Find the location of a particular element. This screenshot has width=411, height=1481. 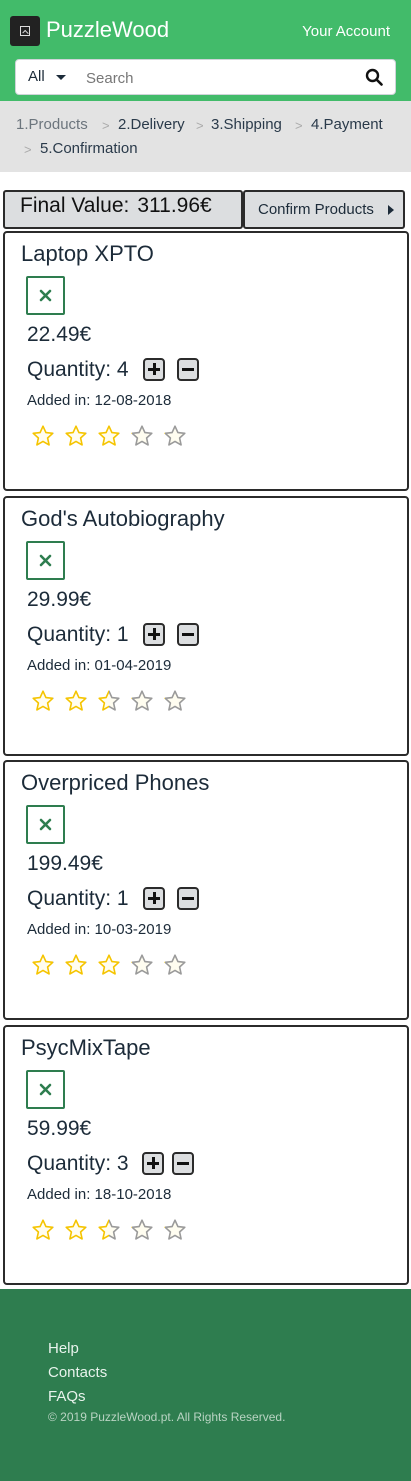

confirm-products-button: Confirm Products is located at coordinates (324, 209).